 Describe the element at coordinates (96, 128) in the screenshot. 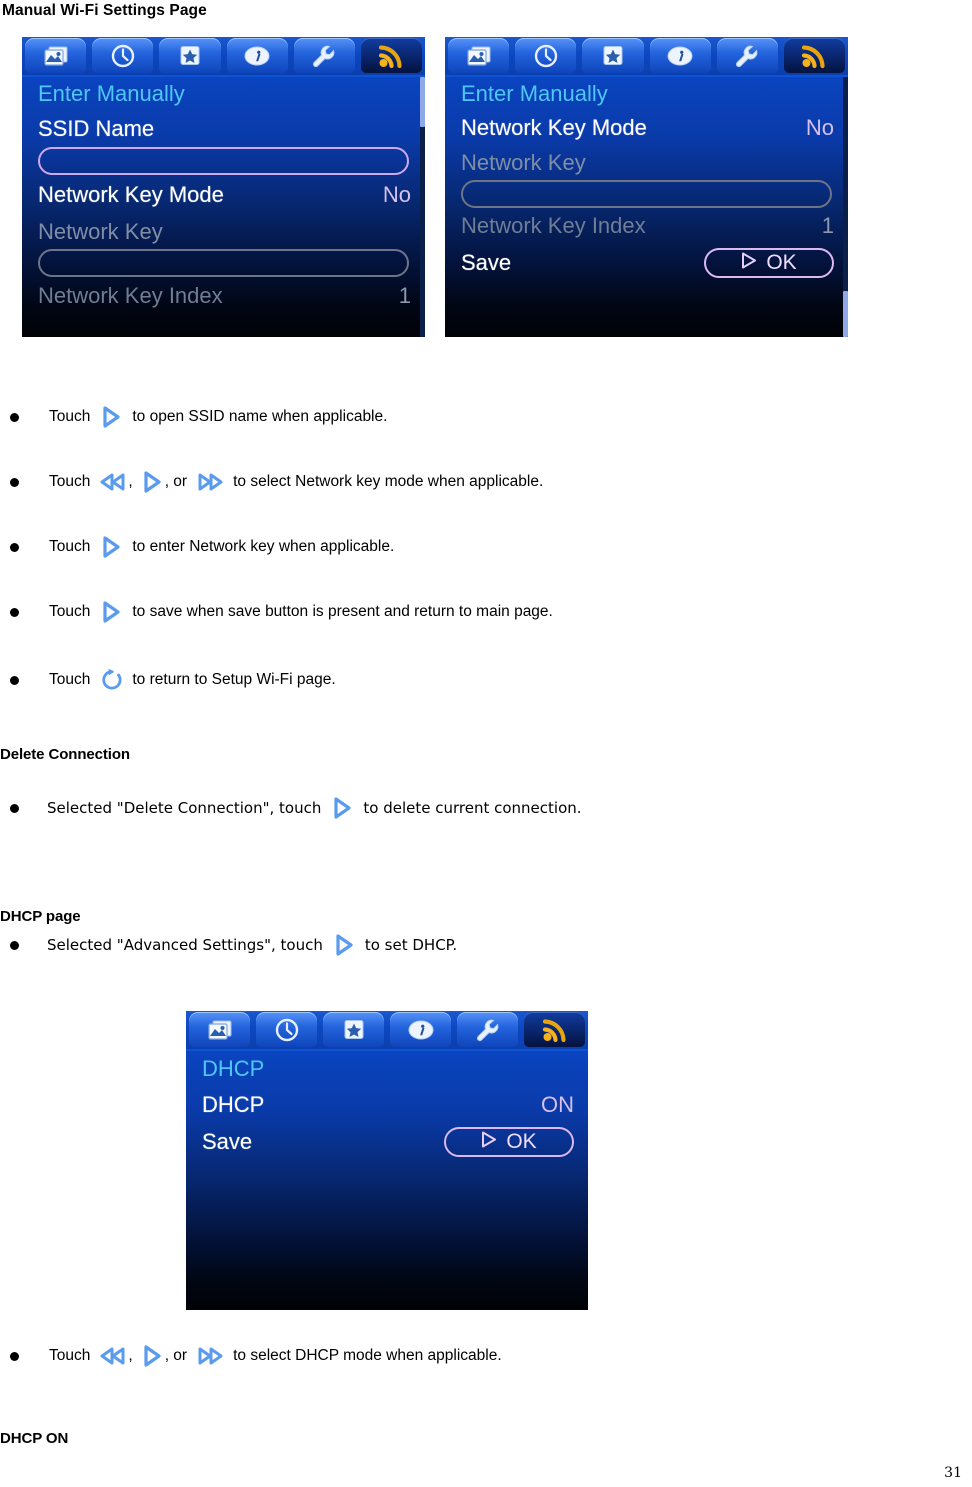

I see `row-label: SSID Name` at that location.